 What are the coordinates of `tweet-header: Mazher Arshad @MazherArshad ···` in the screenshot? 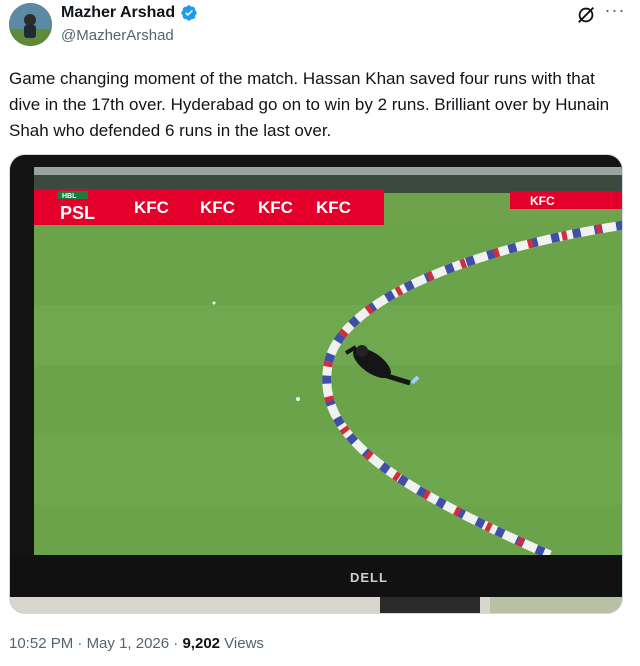 It's located at (320, 26).